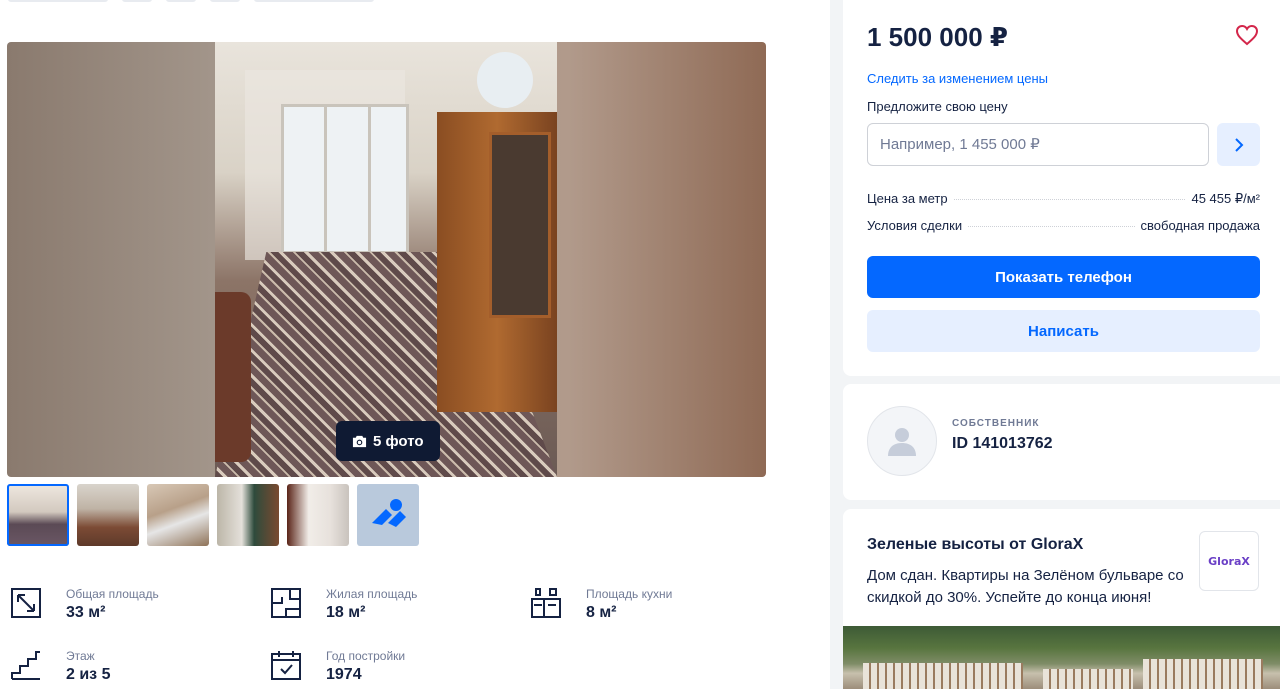 The image size is (1280, 689). What do you see at coordinates (390, 668) in the screenshot?
I see `feature-year-built: Год постройки 1974` at bounding box center [390, 668].